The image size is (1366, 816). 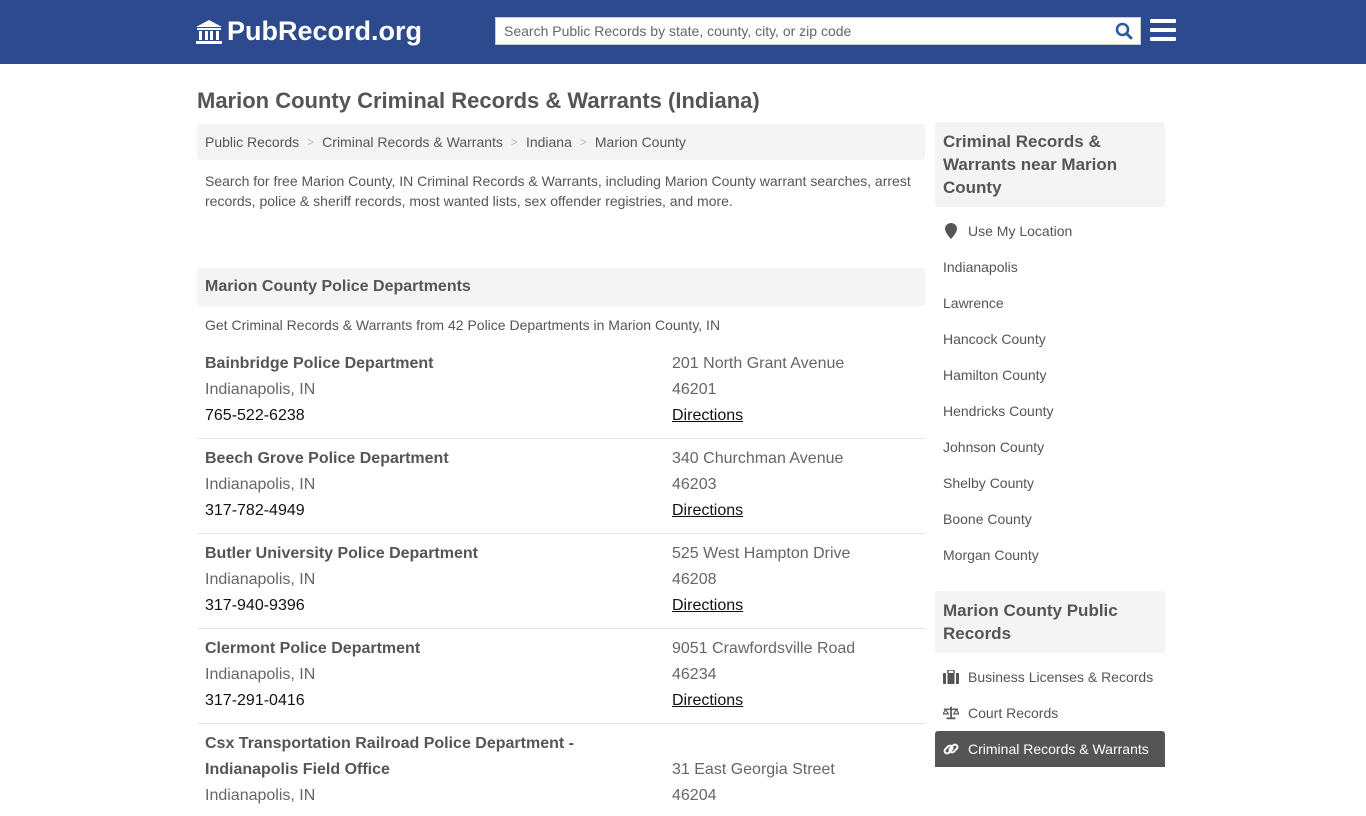 What do you see at coordinates (1050, 375) in the screenshot?
I see `nearby-link-hamilton-county: Hamilton County` at bounding box center [1050, 375].